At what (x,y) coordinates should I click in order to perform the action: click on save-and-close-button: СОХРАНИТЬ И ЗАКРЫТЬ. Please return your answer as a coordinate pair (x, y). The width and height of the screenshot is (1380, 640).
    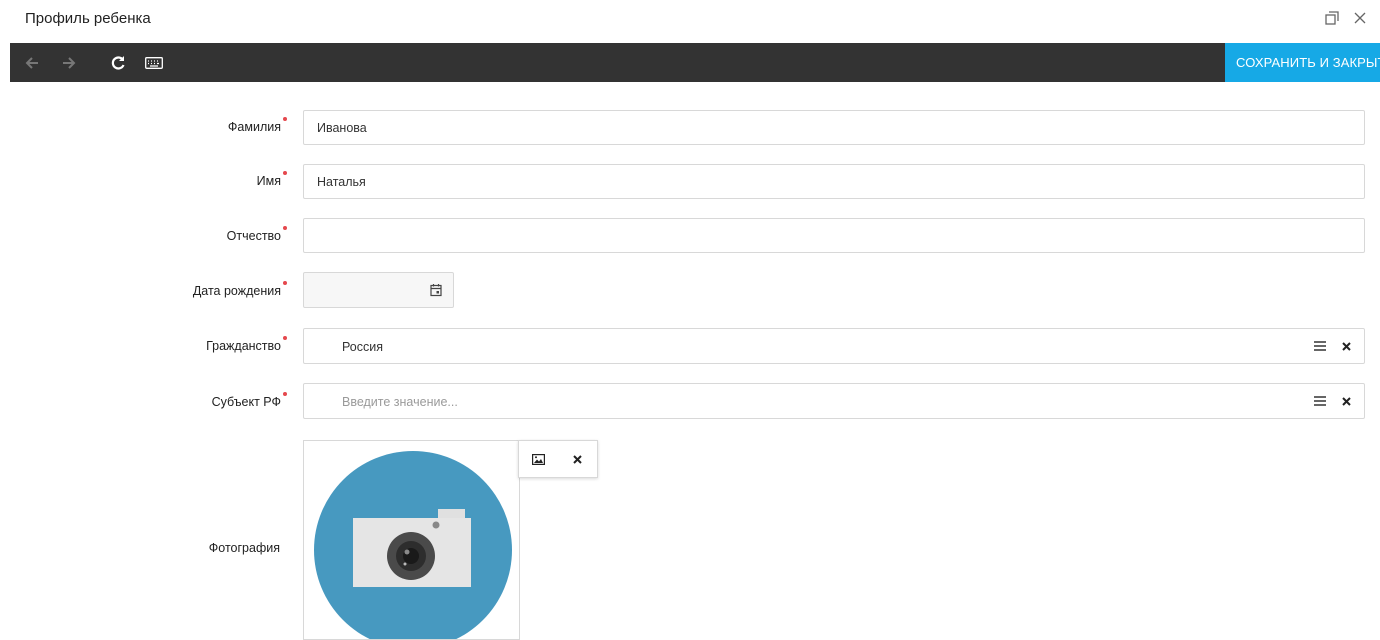
    Looking at the image, I should click on (1302, 62).